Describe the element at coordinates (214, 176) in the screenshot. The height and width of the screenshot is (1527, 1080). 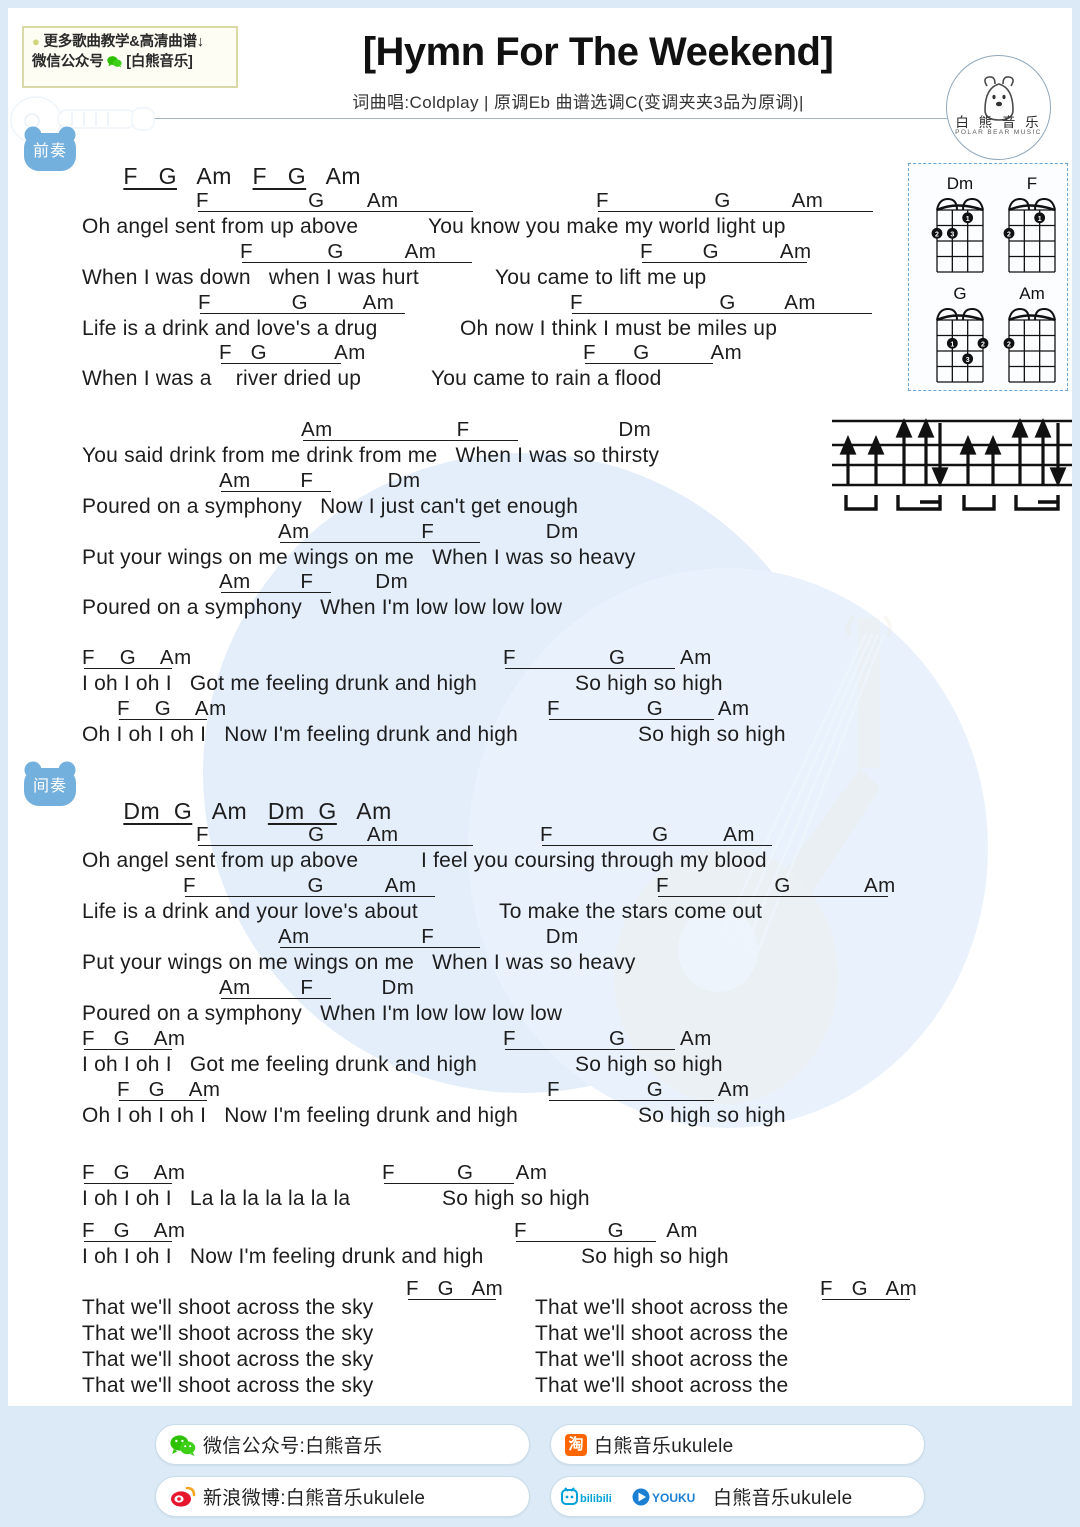
I see `chord-gap: Am` at that location.